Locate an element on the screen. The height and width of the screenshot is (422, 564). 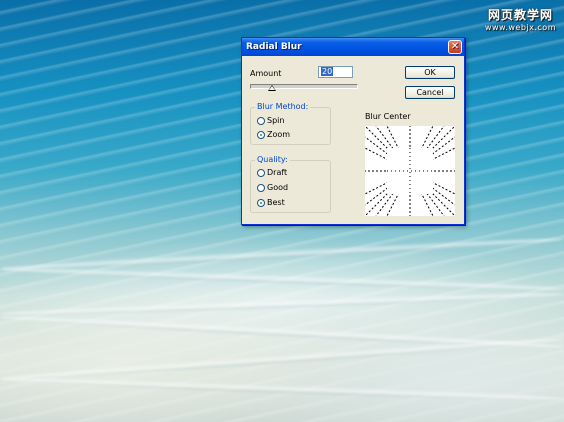
blur-center-label: Blur Center is located at coordinates (388, 116).